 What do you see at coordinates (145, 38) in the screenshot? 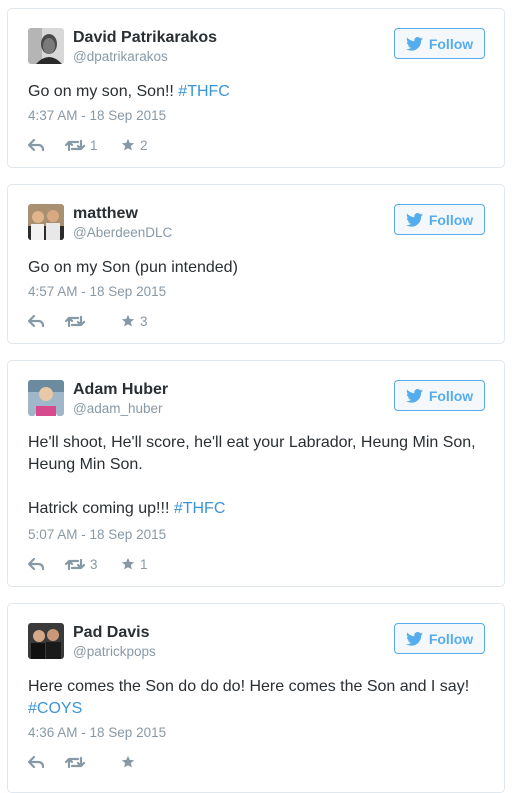
I see `display-name: David Patrikarakos` at bounding box center [145, 38].